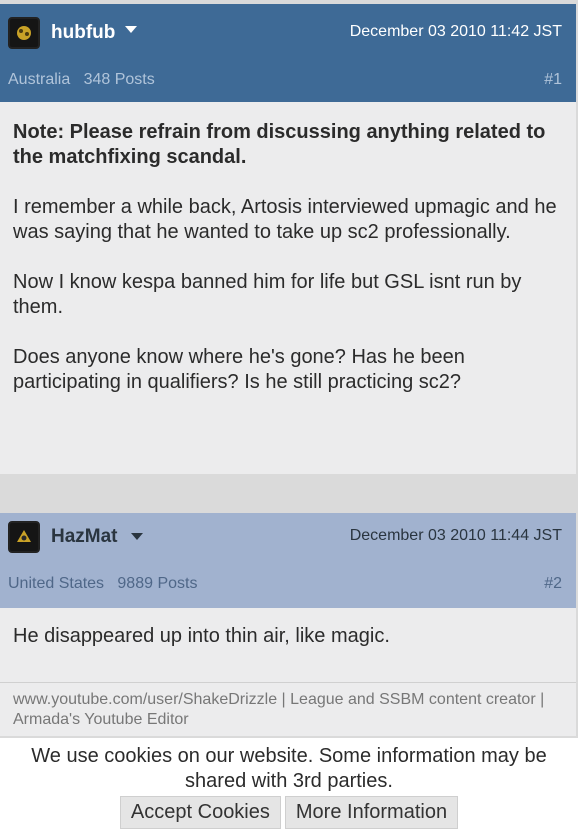 Image resolution: width=578 pixels, height=836 pixels. I want to click on post-number: #1, so click(553, 80).